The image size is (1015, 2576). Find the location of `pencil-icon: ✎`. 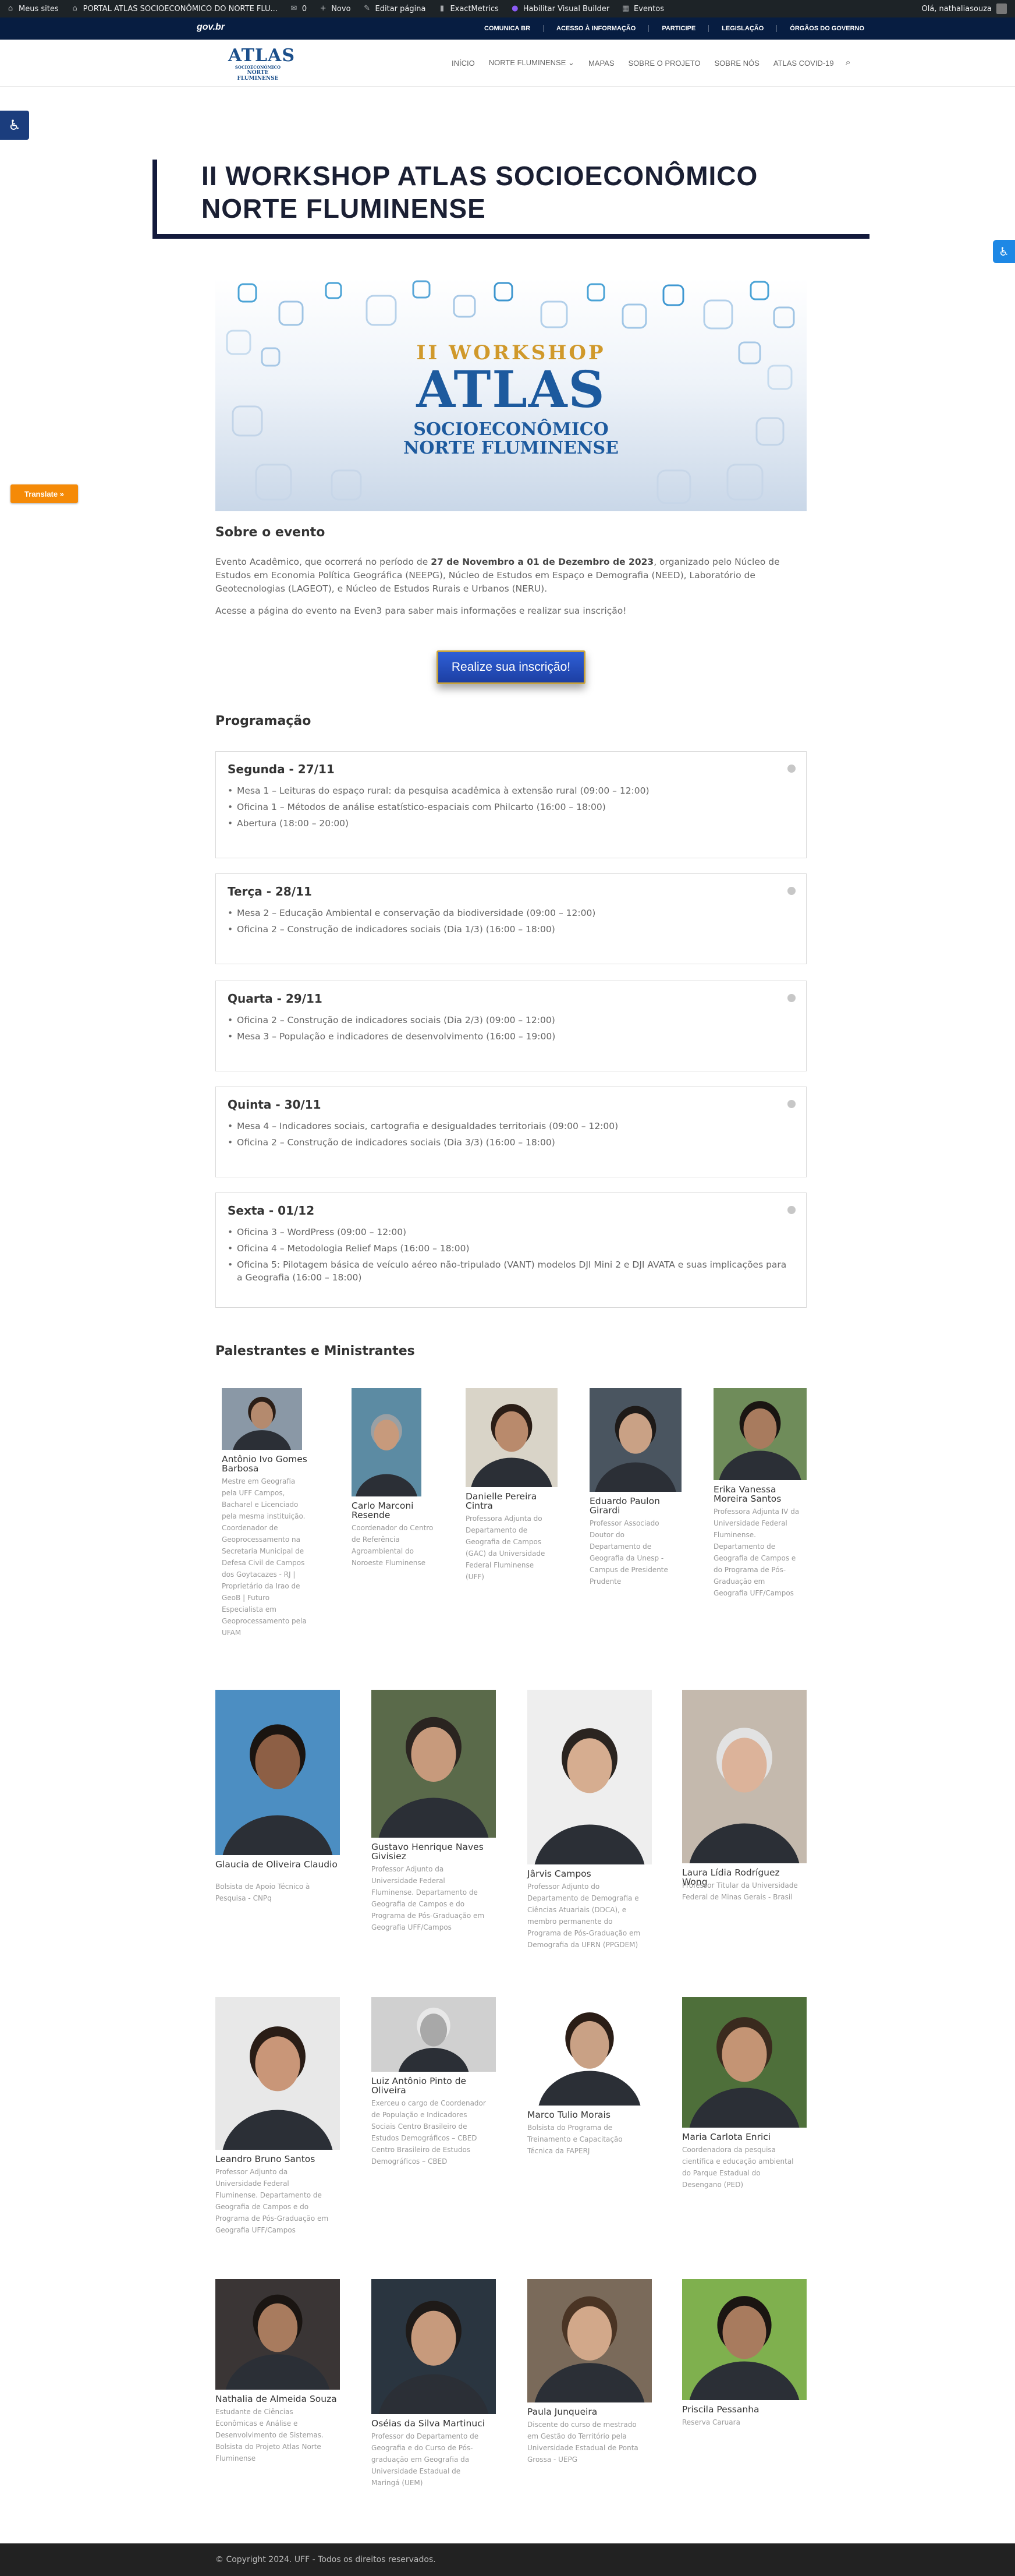

pencil-icon: ✎ is located at coordinates (367, 8).